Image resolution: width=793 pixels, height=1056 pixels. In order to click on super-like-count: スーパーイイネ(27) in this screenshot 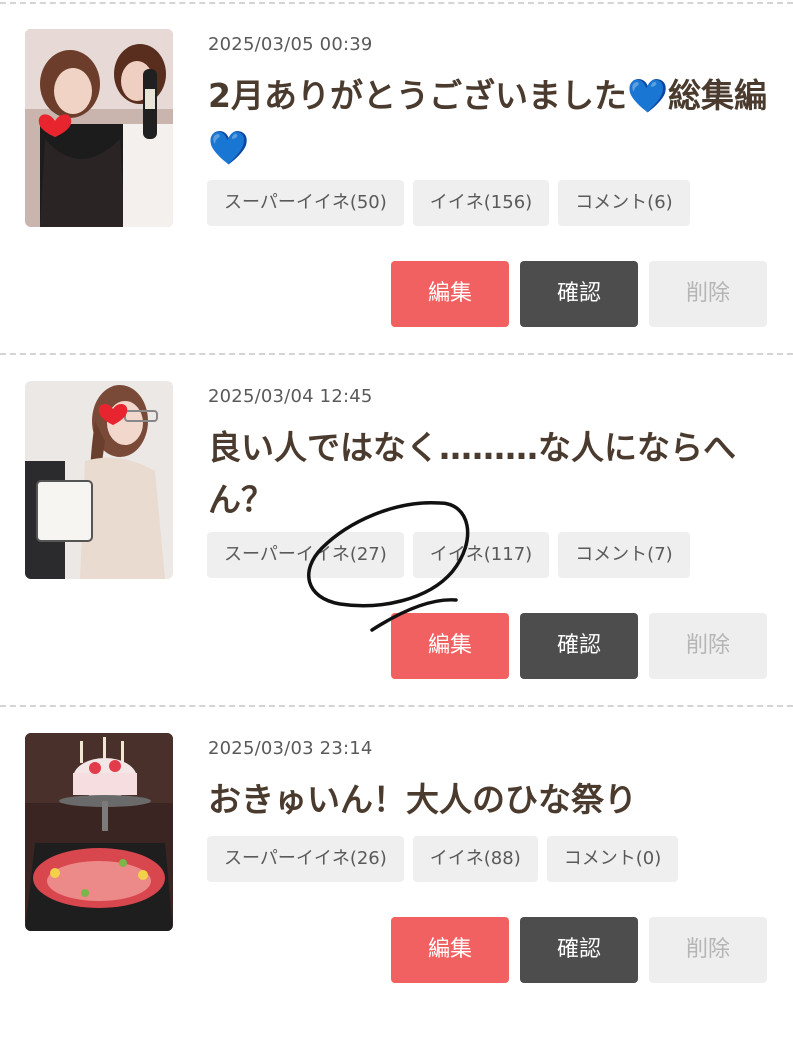, I will do `click(305, 555)`.